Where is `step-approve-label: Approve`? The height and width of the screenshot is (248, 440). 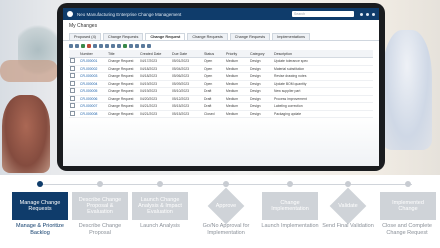 step-approve-label: Approve is located at coordinates (226, 205).